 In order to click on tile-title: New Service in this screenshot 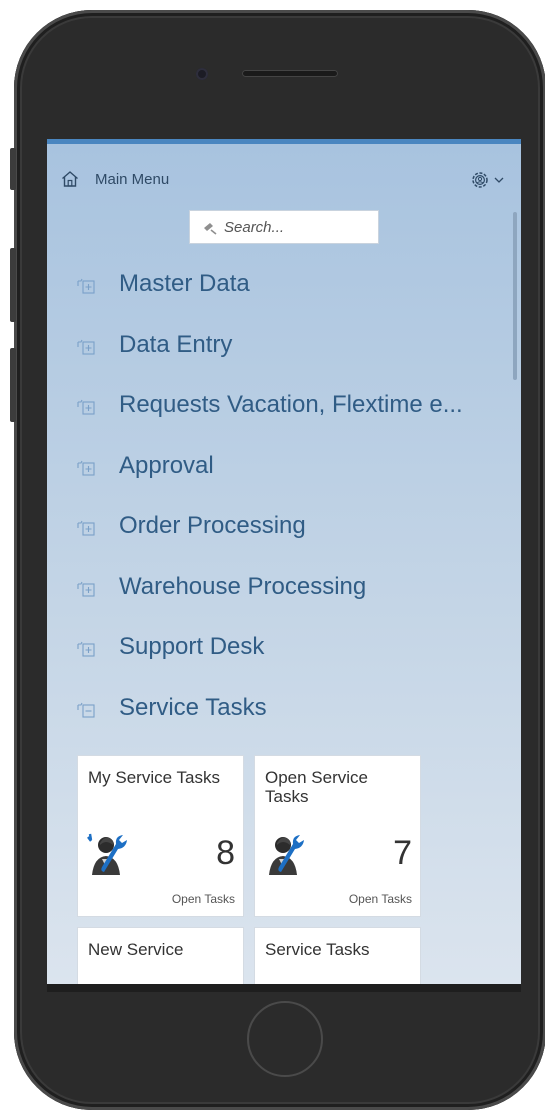, I will do `click(136, 949)`.